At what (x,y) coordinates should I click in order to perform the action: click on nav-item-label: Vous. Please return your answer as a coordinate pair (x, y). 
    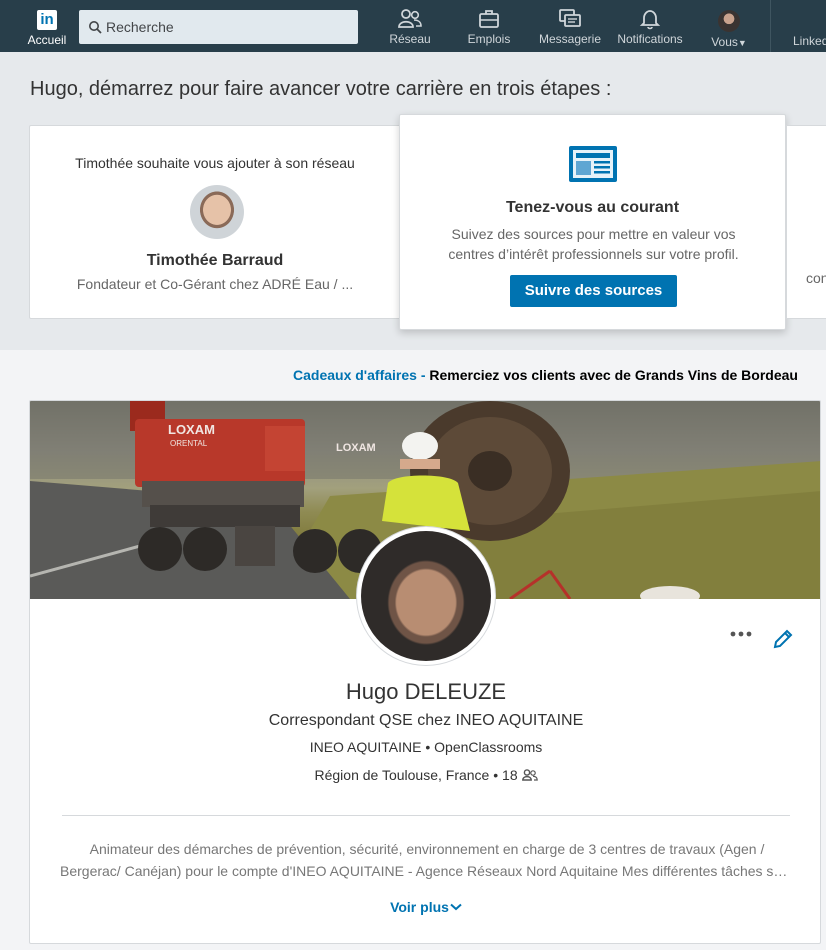
    Looking at the image, I should click on (724, 42).